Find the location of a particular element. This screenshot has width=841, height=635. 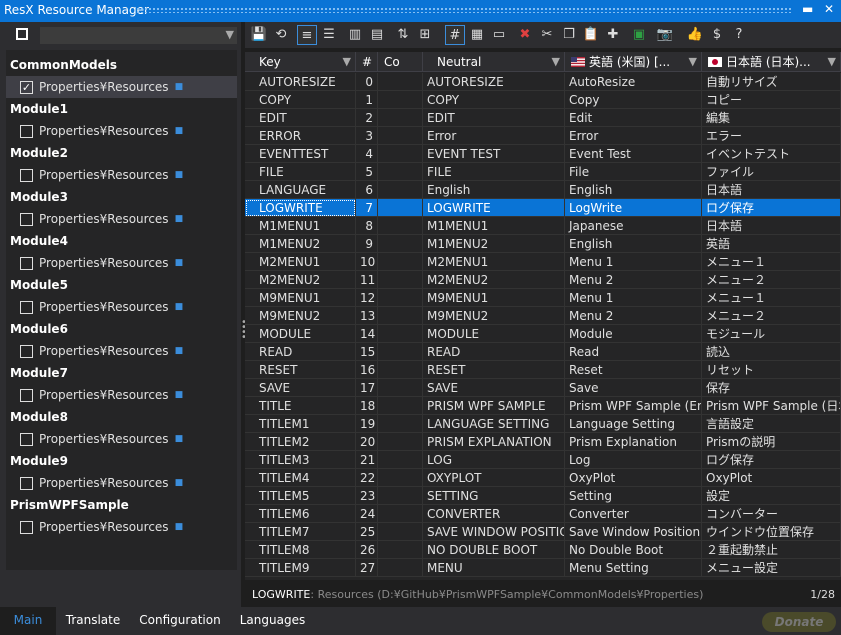

english-cell: Save is located at coordinates (633, 388).